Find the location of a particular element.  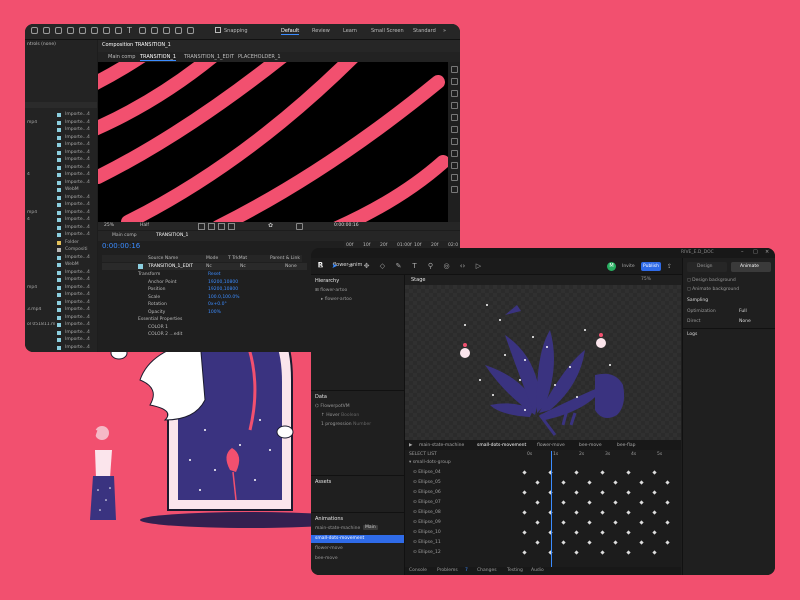

current-time-display: 0:00:00:16 is located at coordinates (346, 225).